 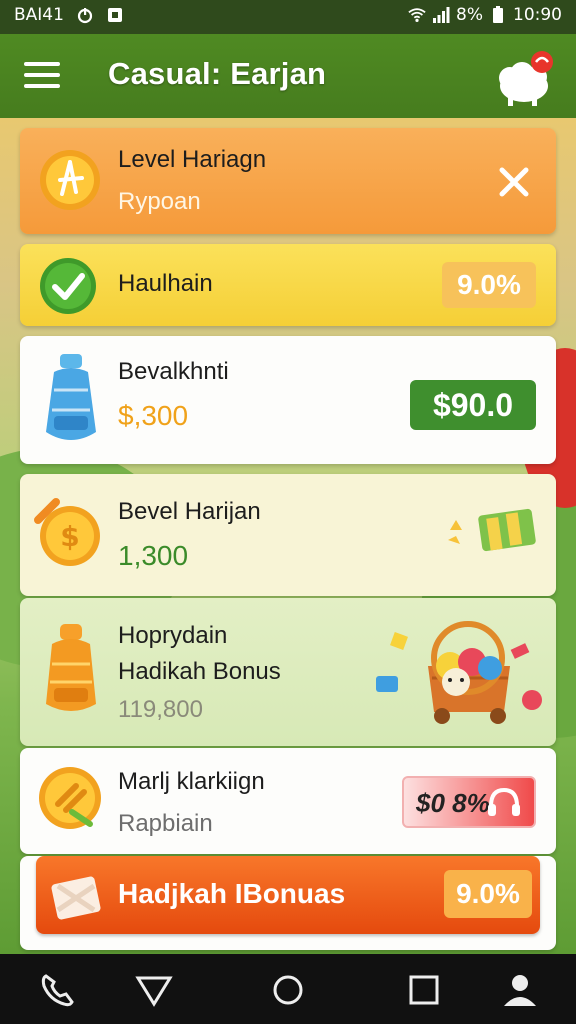 I want to click on sheep-mascot-icon, so click(x=527, y=78).